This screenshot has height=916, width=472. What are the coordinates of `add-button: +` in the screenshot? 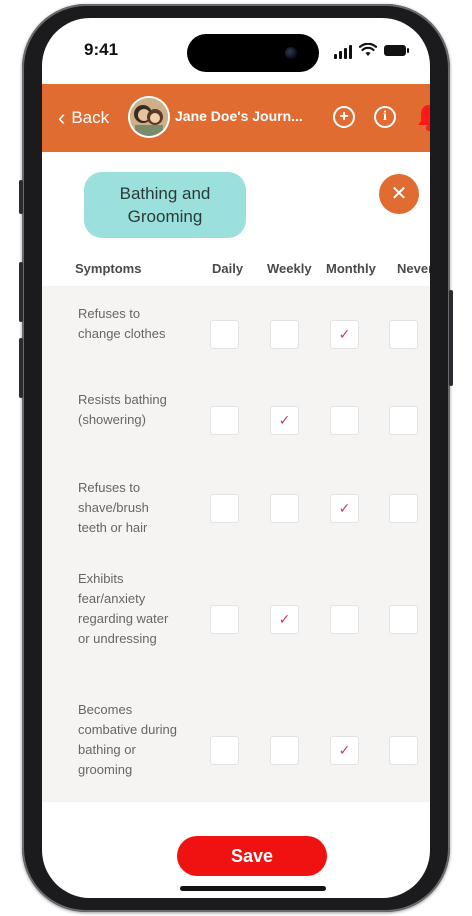 It's located at (344, 117).